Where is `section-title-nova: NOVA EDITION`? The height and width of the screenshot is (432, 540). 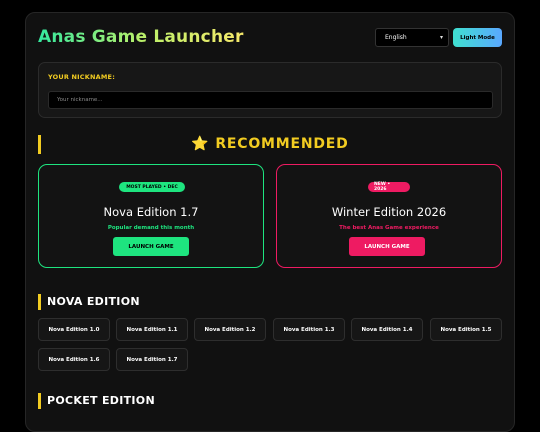 section-title-nova: NOVA EDITION is located at coordinates (93, 301).